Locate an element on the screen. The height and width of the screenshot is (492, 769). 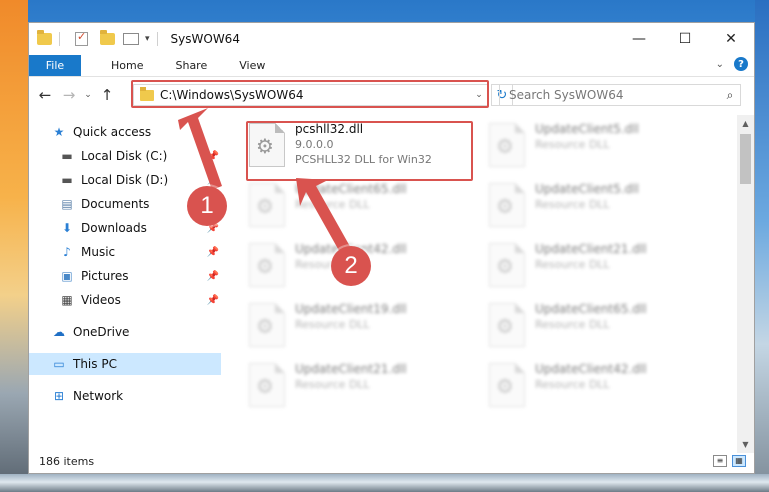
quick-access-toolbar: ▾ is located at coordinates (99, 38).